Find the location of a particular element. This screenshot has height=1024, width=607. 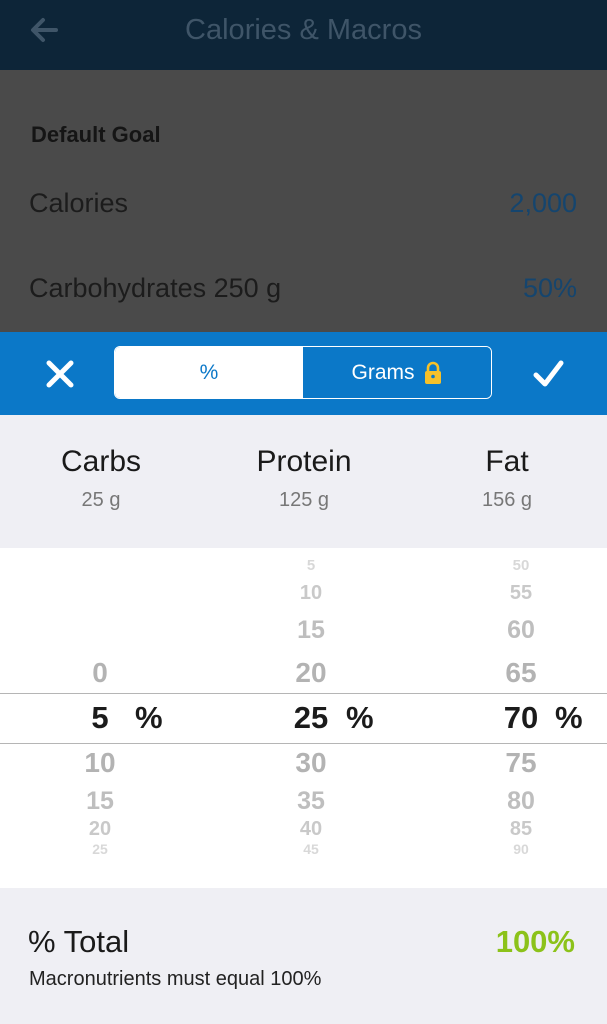

carbohydrates-value: 50% is located at coordinates (550, 288).